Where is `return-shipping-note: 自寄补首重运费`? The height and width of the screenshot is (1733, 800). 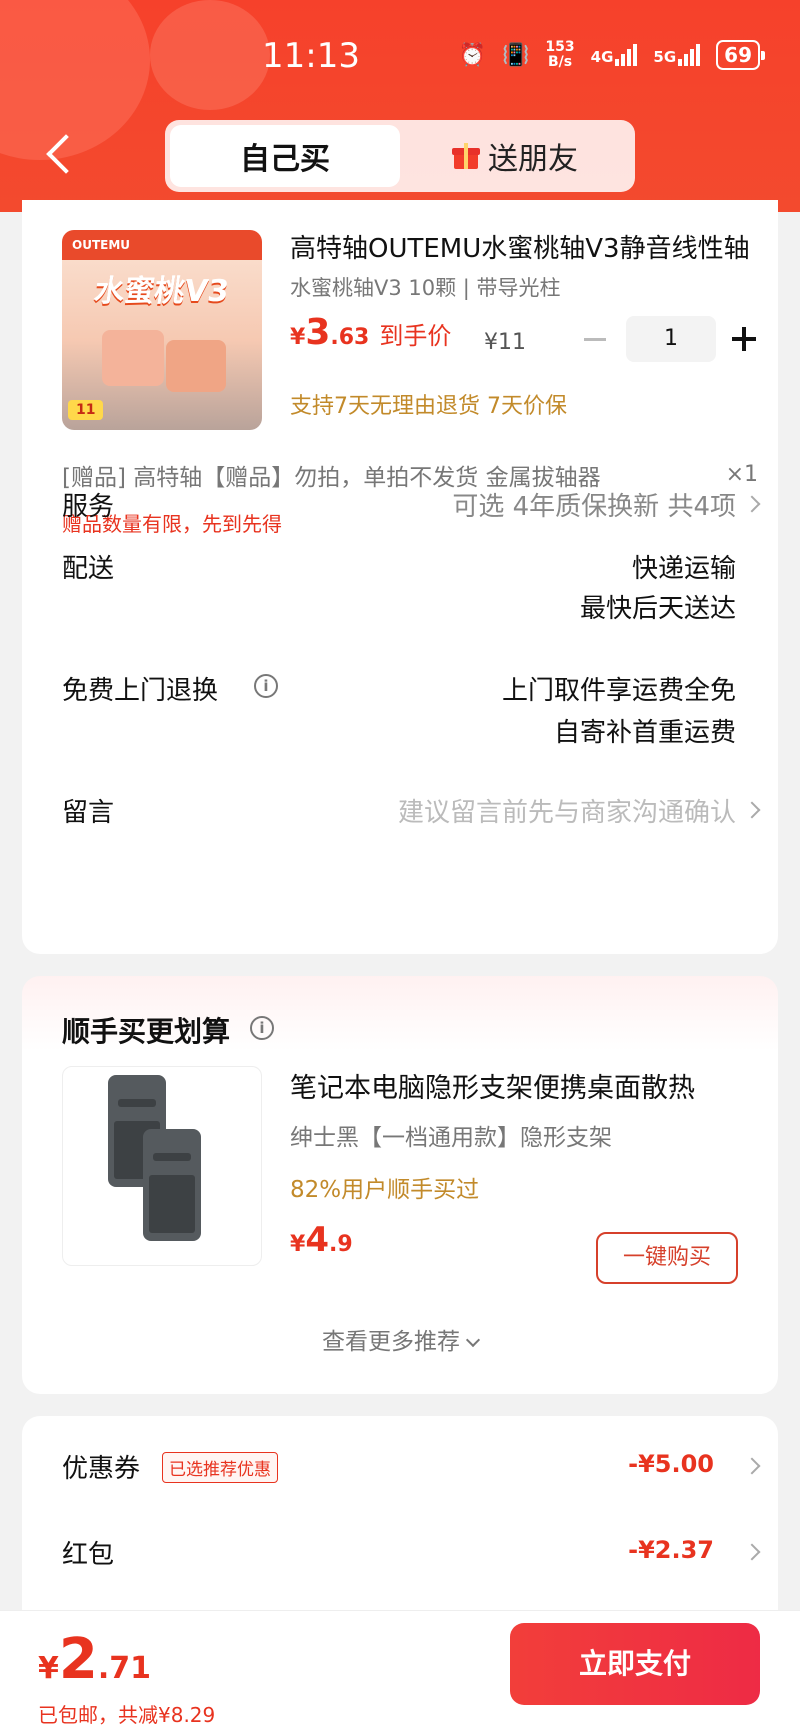 return-shipping-note: 自寄补首重运费 is located at coordinates (644, 733).